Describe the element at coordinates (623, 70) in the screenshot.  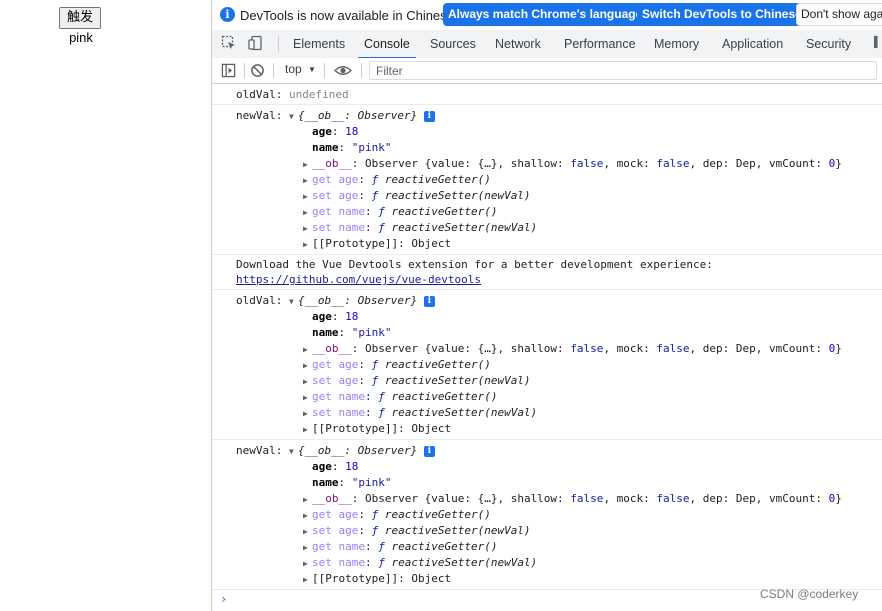
I see `filter-input` at that location.